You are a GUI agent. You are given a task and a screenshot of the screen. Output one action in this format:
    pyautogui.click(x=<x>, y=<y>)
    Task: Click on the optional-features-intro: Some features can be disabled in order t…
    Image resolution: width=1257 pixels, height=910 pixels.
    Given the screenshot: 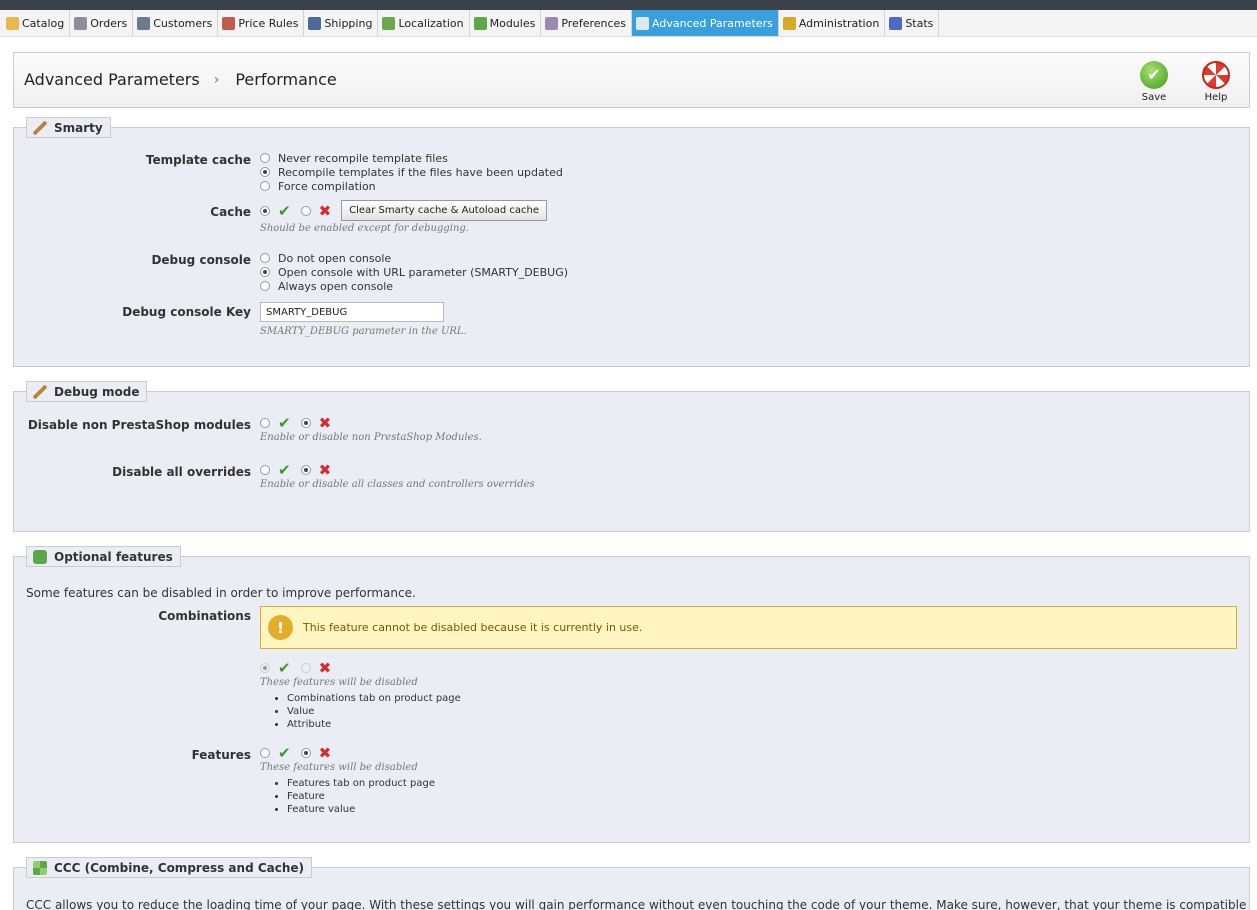 What is the action you would take?
    pyautogui.click(x=221, y=593)
    